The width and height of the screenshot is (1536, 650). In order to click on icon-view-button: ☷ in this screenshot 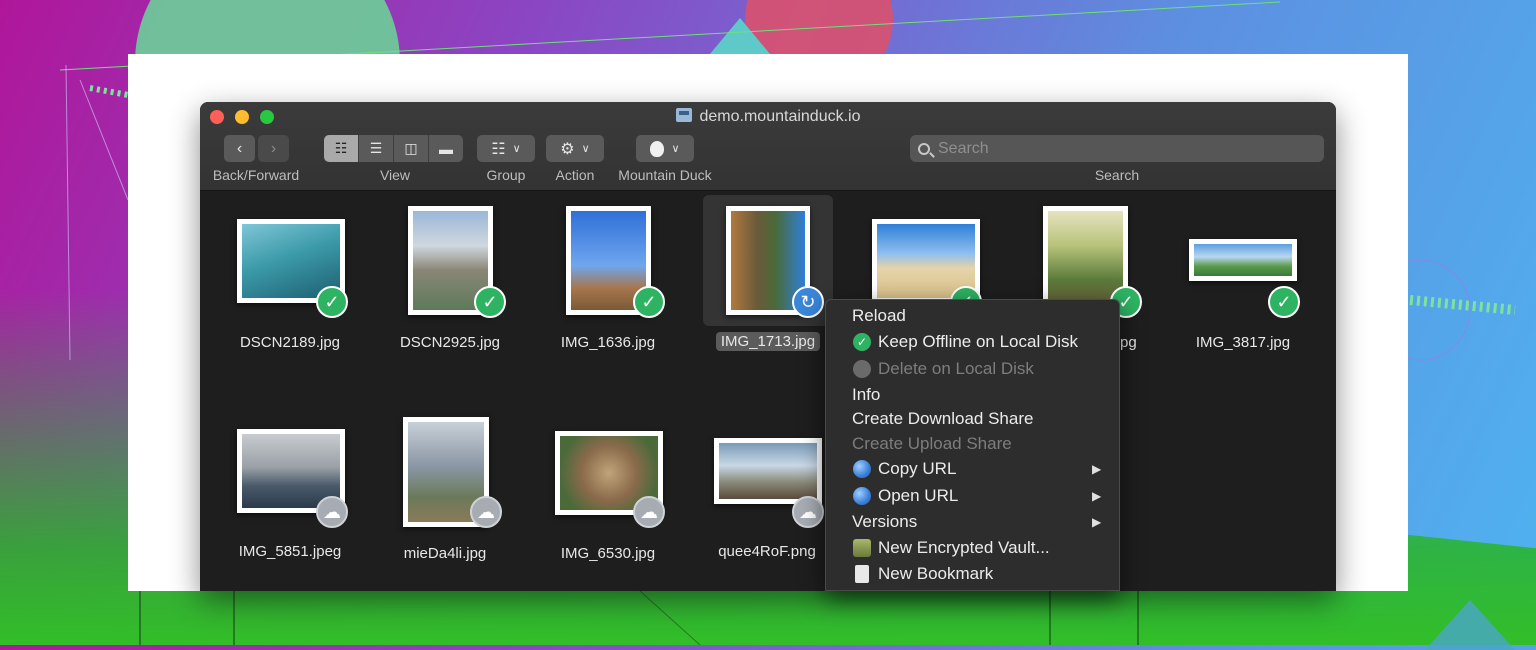, I will do `click(341, 148)`.